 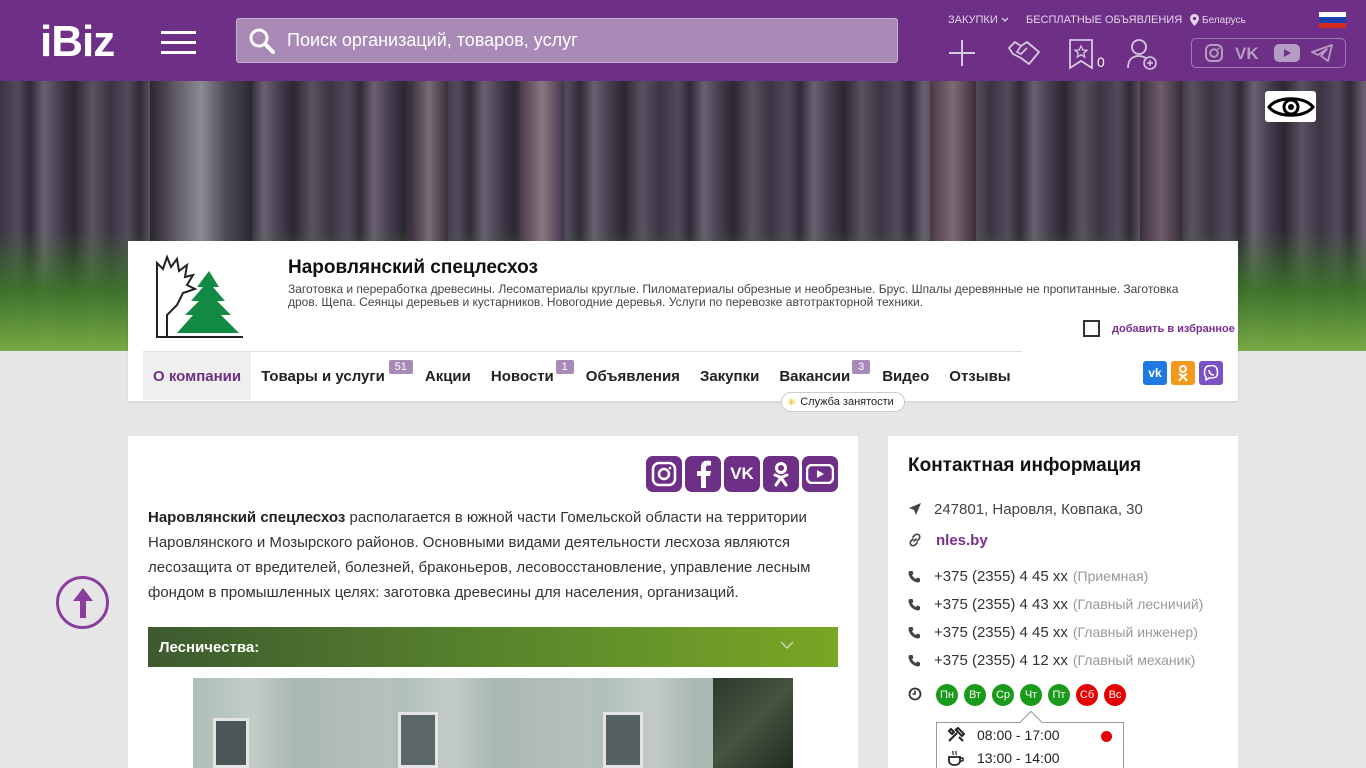 What do you see at coordinates (592, 40) in the screenshot?
I see `search-input` at bounding box center [592, 40].